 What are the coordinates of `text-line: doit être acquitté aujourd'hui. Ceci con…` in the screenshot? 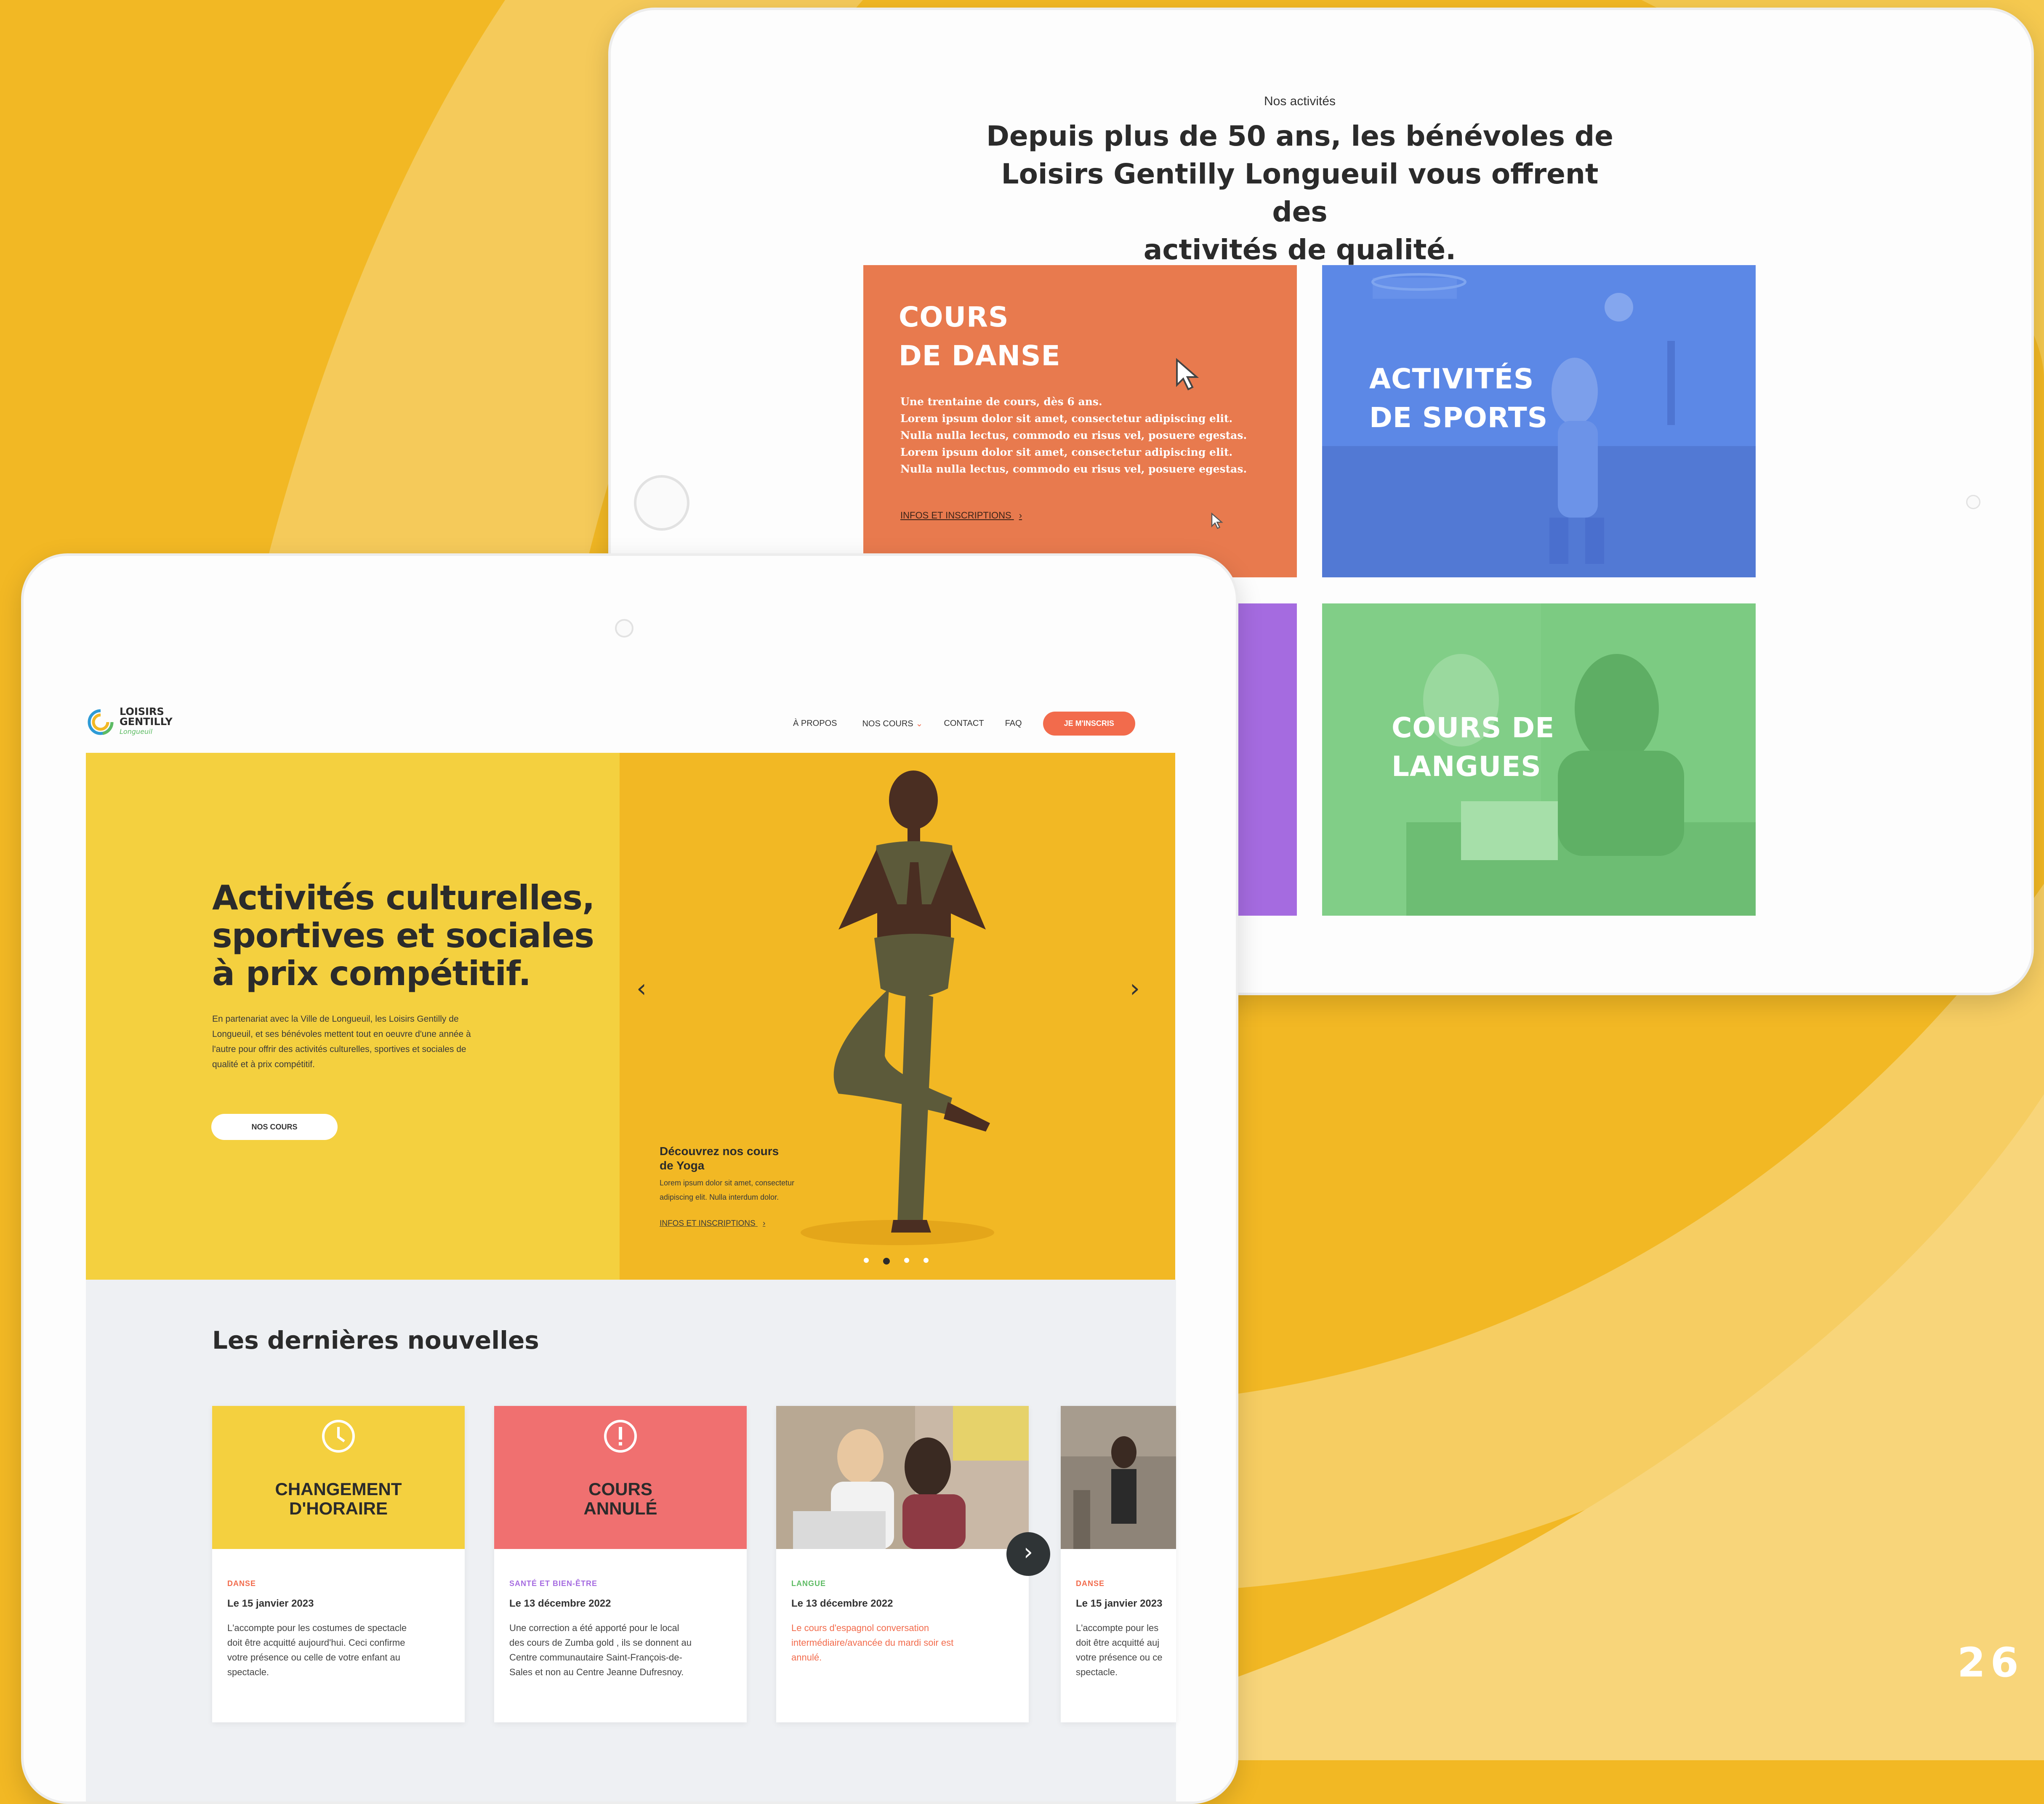 It's located at (316, 1642).